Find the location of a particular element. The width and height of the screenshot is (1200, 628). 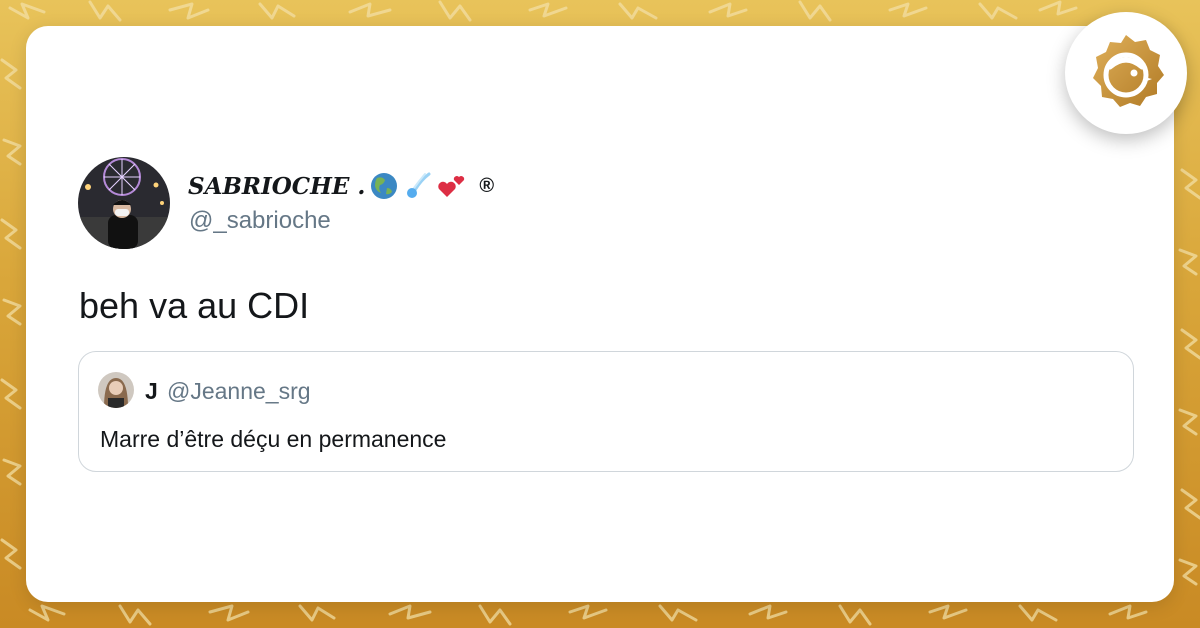

quoted-author-handle: @Jeanne_srg is located at coordinates (239, 391).